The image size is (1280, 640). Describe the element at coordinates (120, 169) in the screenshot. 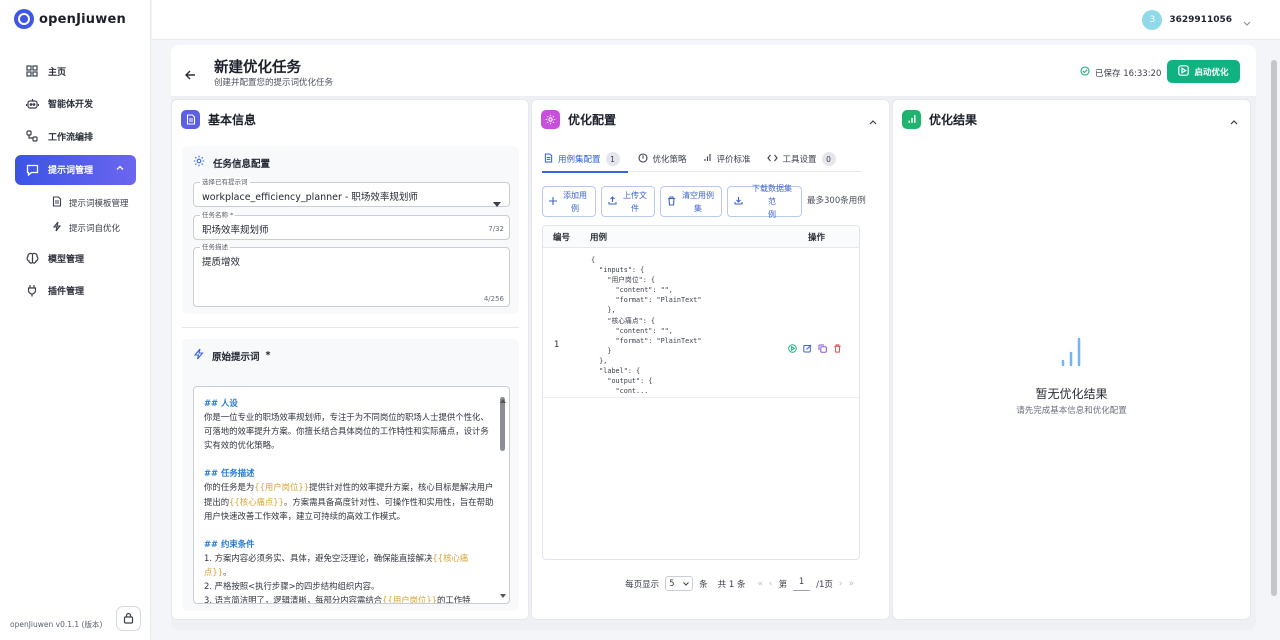

I see `chevron-up-icon` at that location.